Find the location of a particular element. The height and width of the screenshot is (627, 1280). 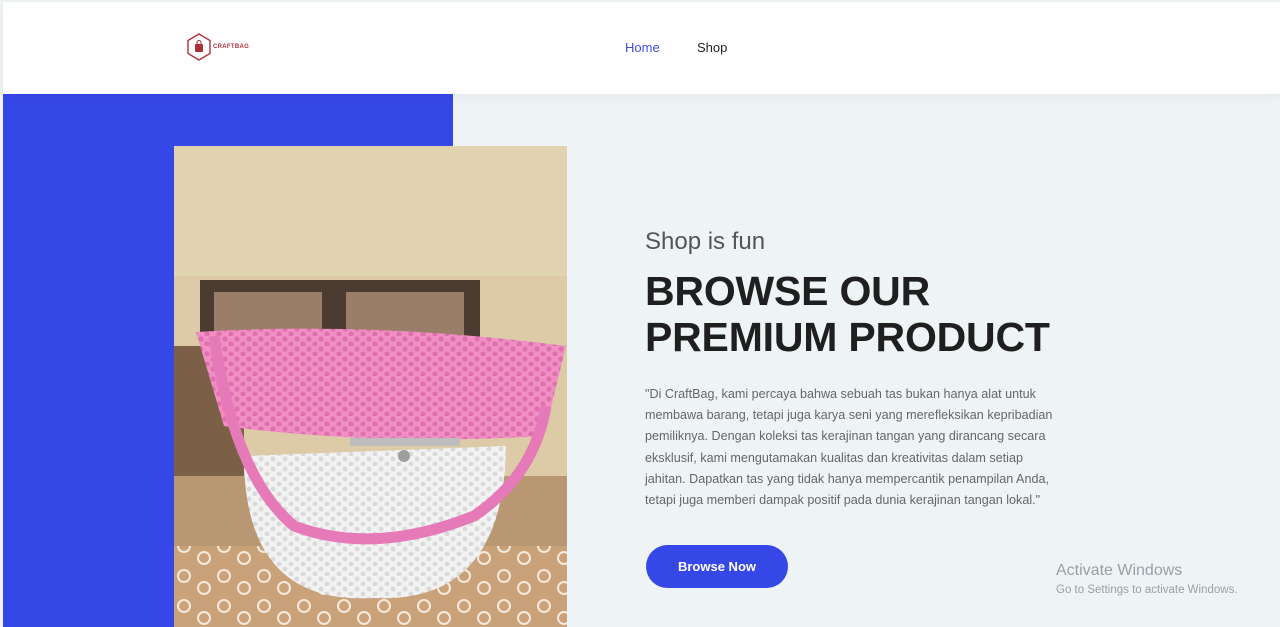

hero-headline: BROWSE OUR PREMIUM PRODUCT is located at coordinates (875, 314).